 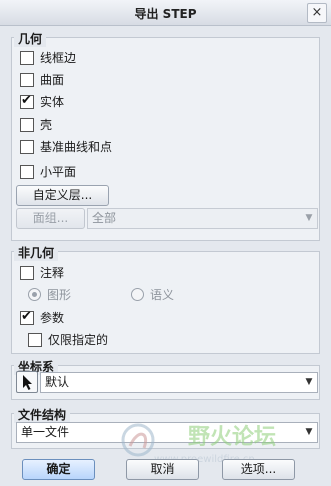 What do you see at coordinates (52, 318) in the screenshot?
I see `parameters-label: 参数` at bounding box center [52, 318].